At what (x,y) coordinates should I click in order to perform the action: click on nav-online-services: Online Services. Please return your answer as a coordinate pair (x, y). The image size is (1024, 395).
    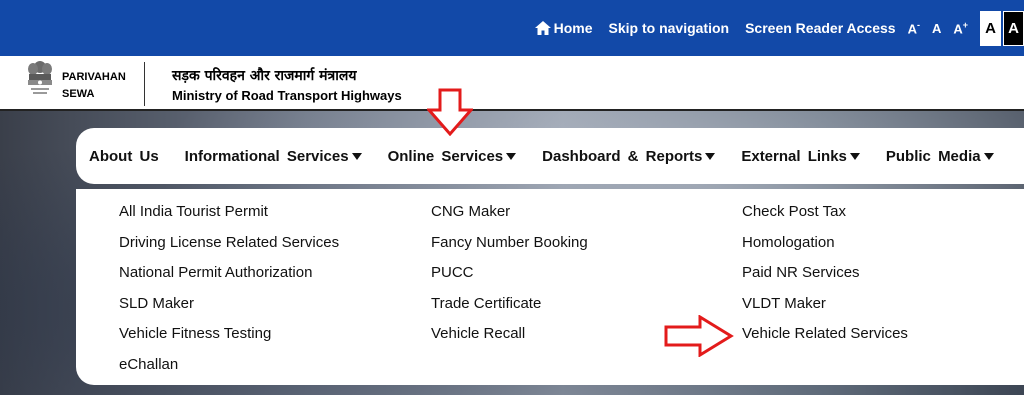
    Looking at the image, I should click on (452, 156).